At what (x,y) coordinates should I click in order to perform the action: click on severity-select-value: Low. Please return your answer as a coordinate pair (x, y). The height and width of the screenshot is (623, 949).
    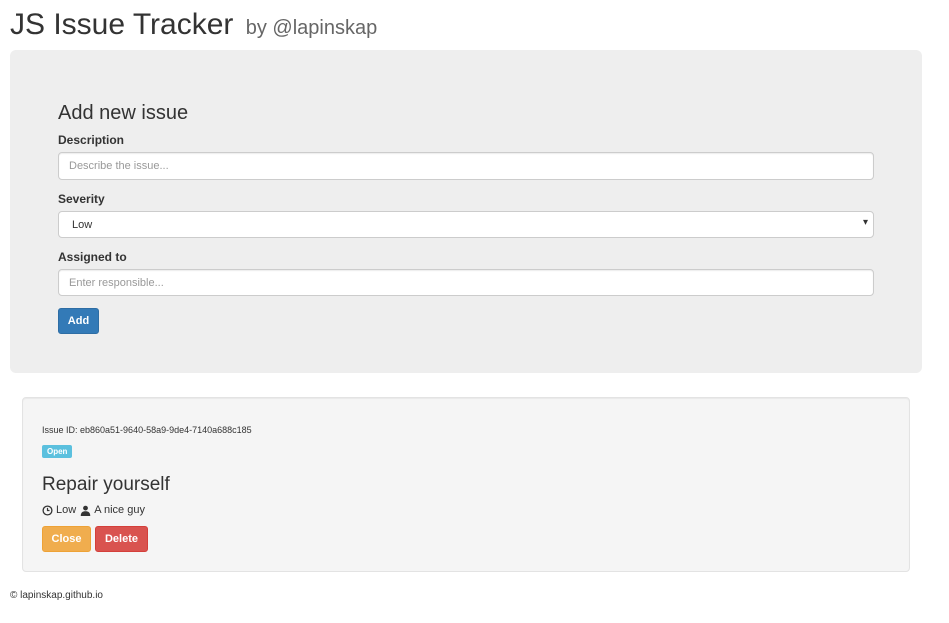
    Looking at the image, I should click on (82, 225).